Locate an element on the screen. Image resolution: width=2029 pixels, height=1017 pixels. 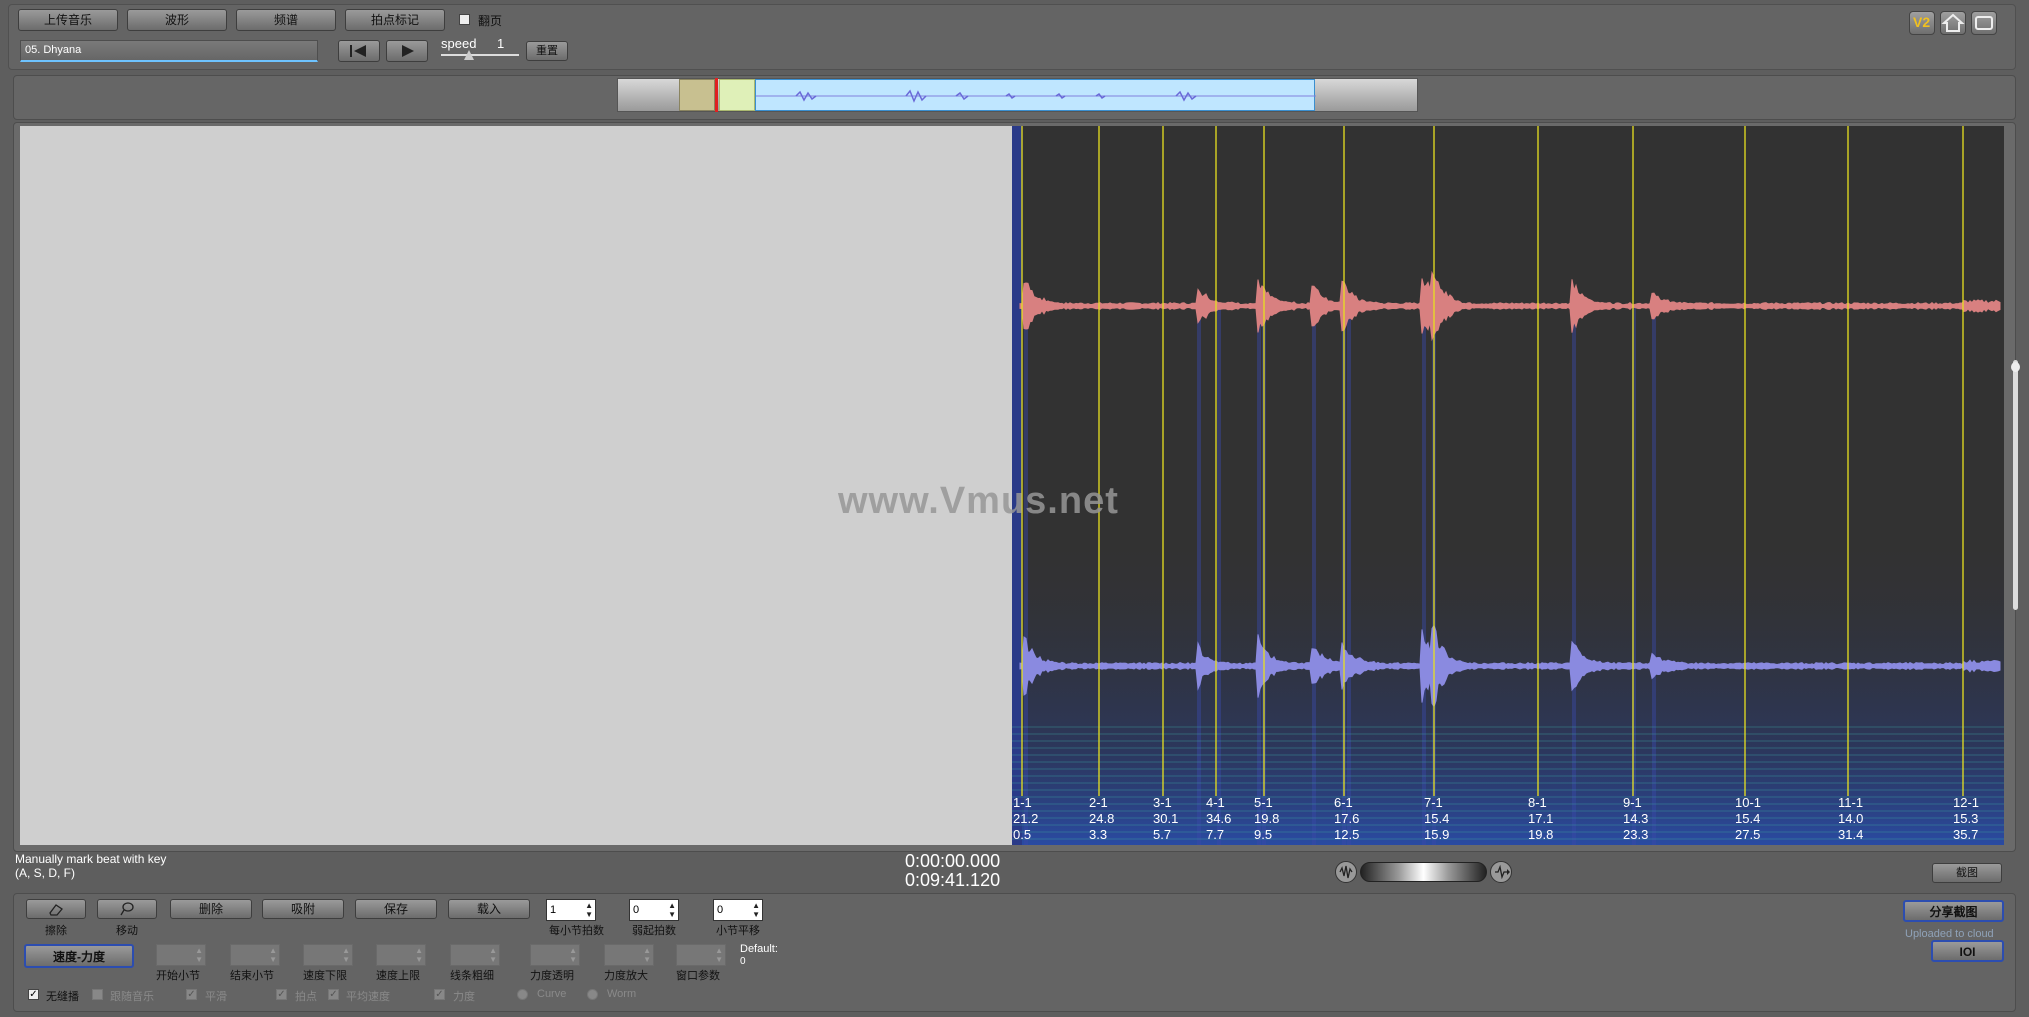
worm-radio is located at coordinates (592, 994).